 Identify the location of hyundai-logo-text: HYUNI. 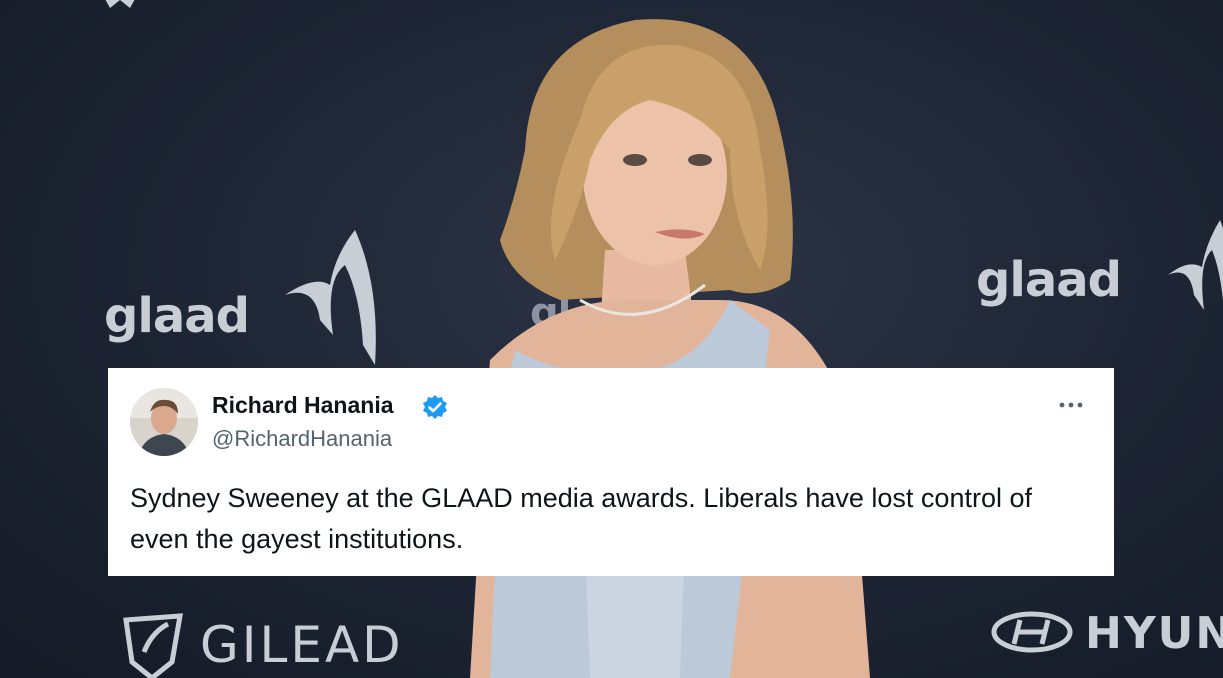
(1154, 633).